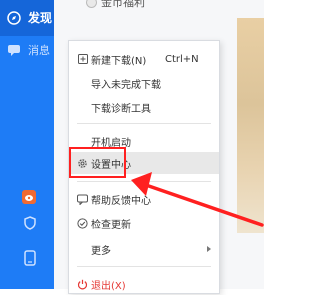 The image size is (320, 295). Describe the element at coordinates (144, 284) in the screenshot. I see `menu-item-exit: 退出(X)` at that location.